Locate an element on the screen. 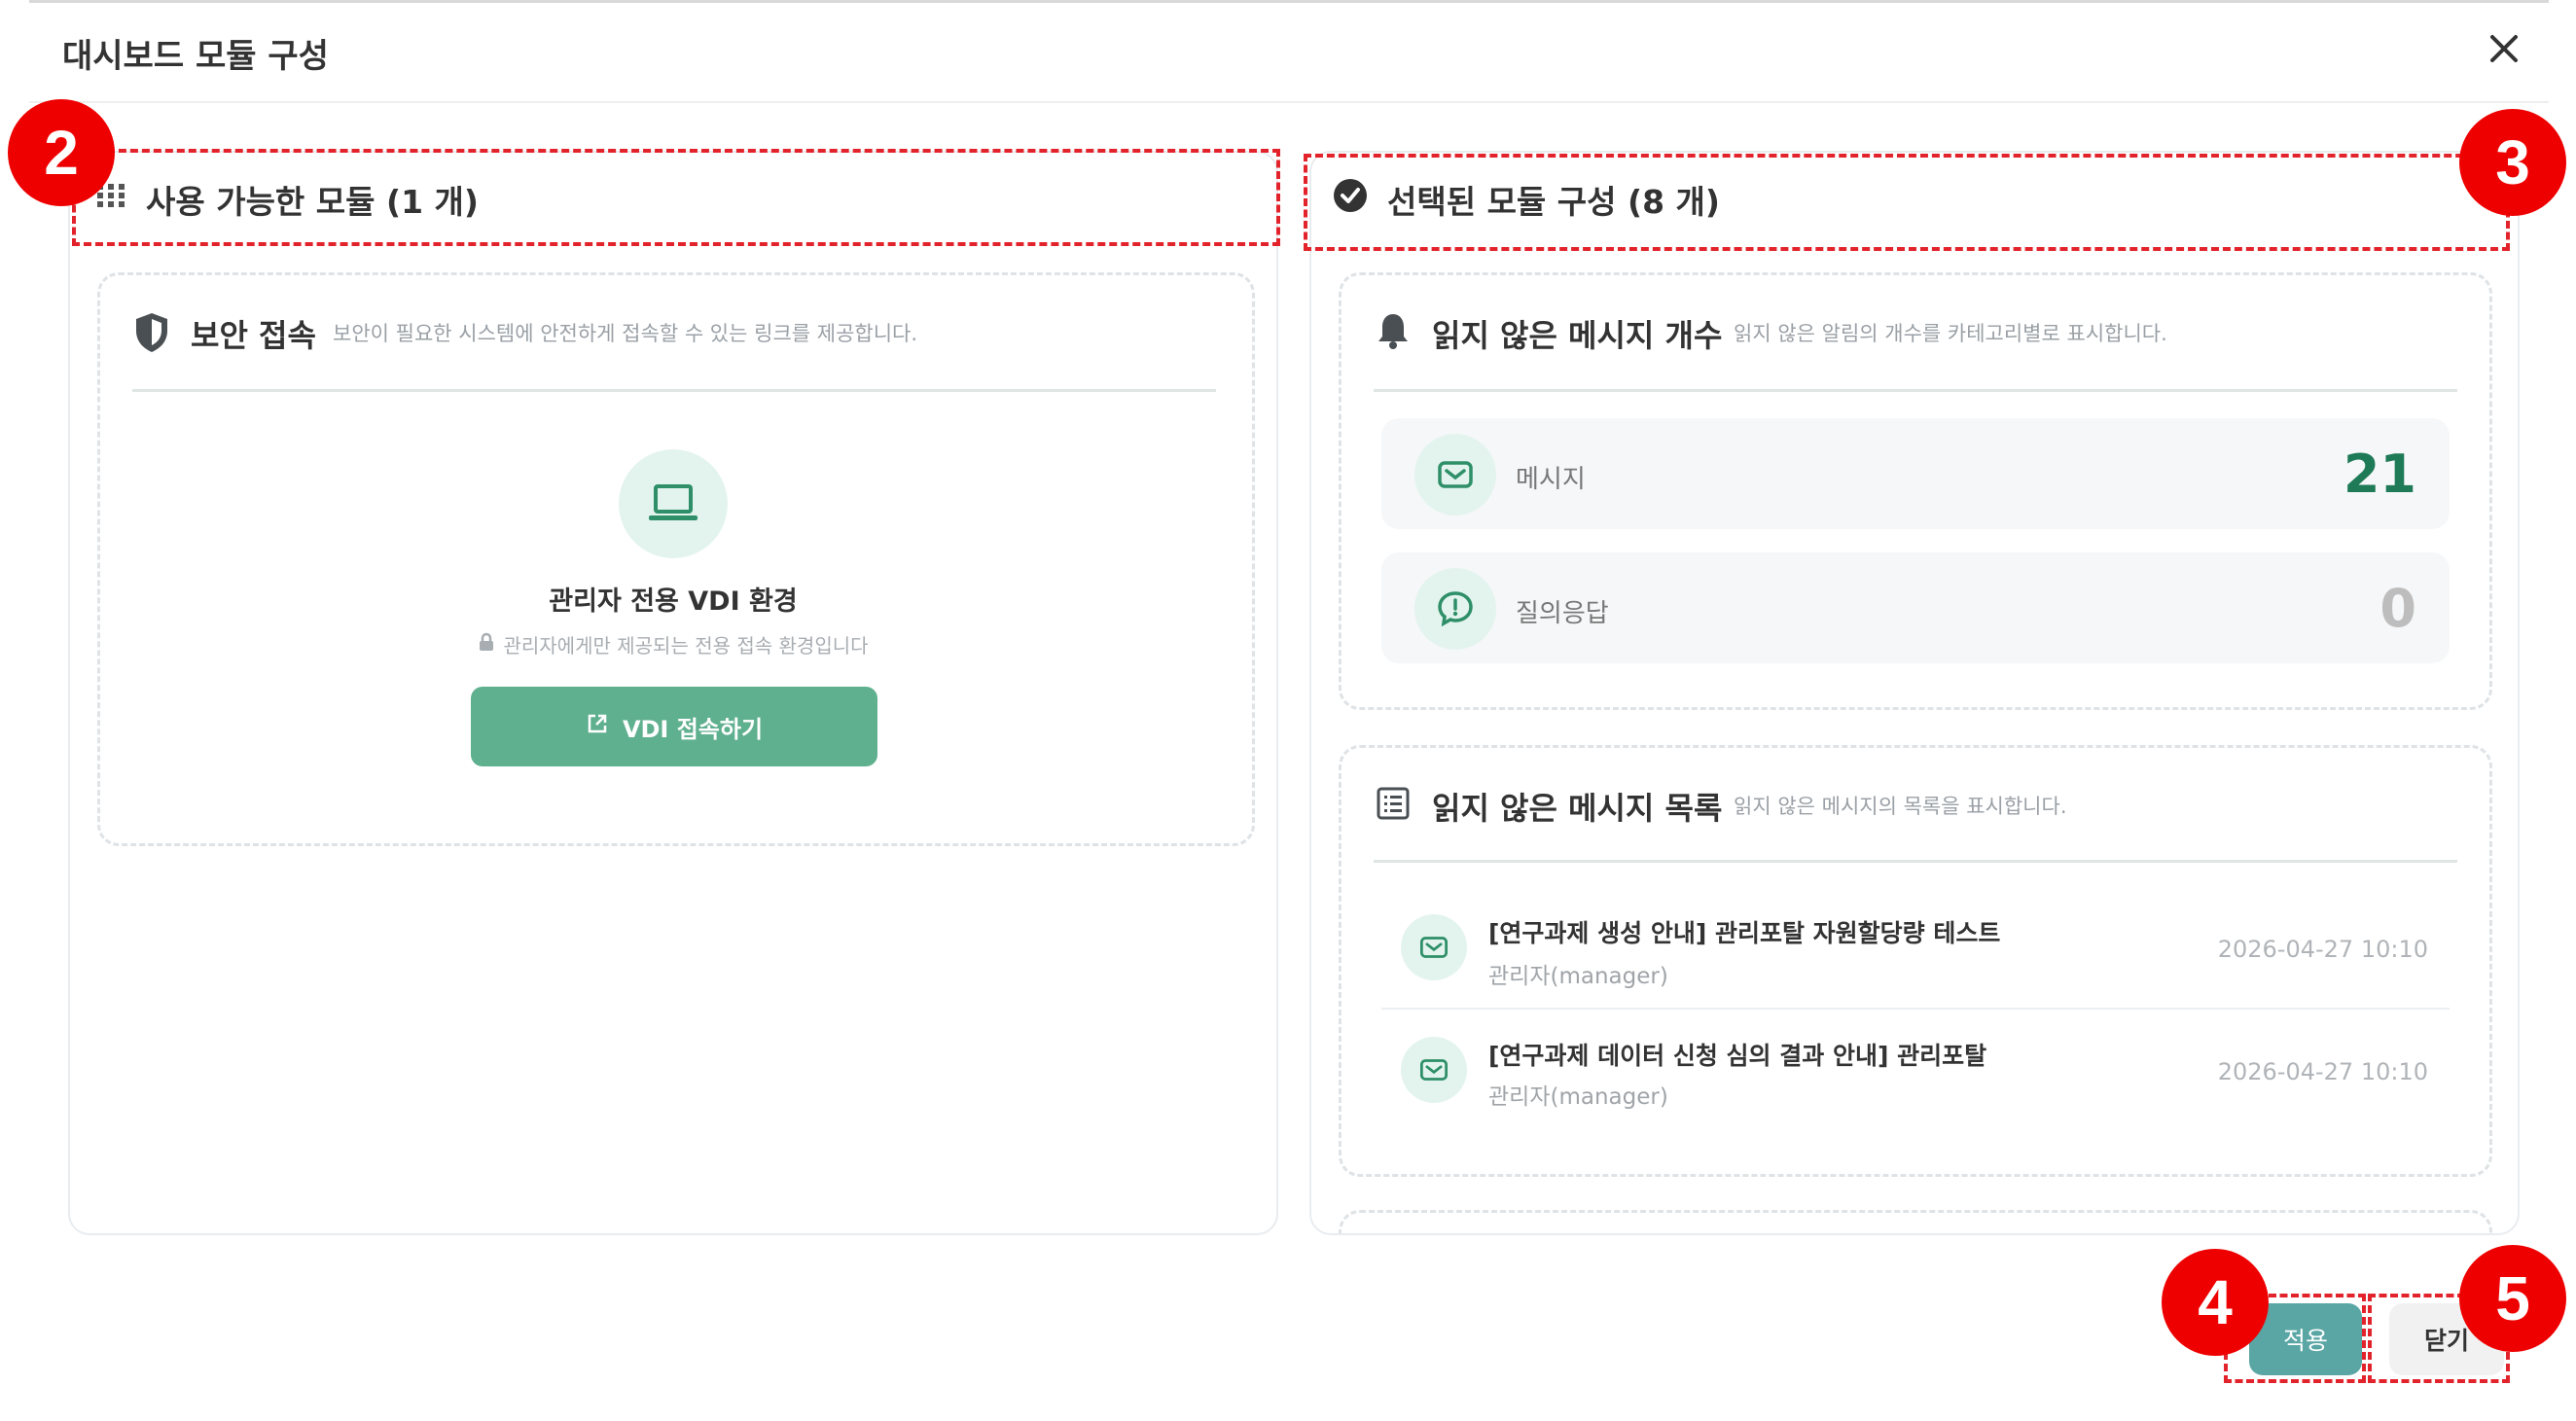  metric-value-qna: 0 is located at coordinates (2397, 609).